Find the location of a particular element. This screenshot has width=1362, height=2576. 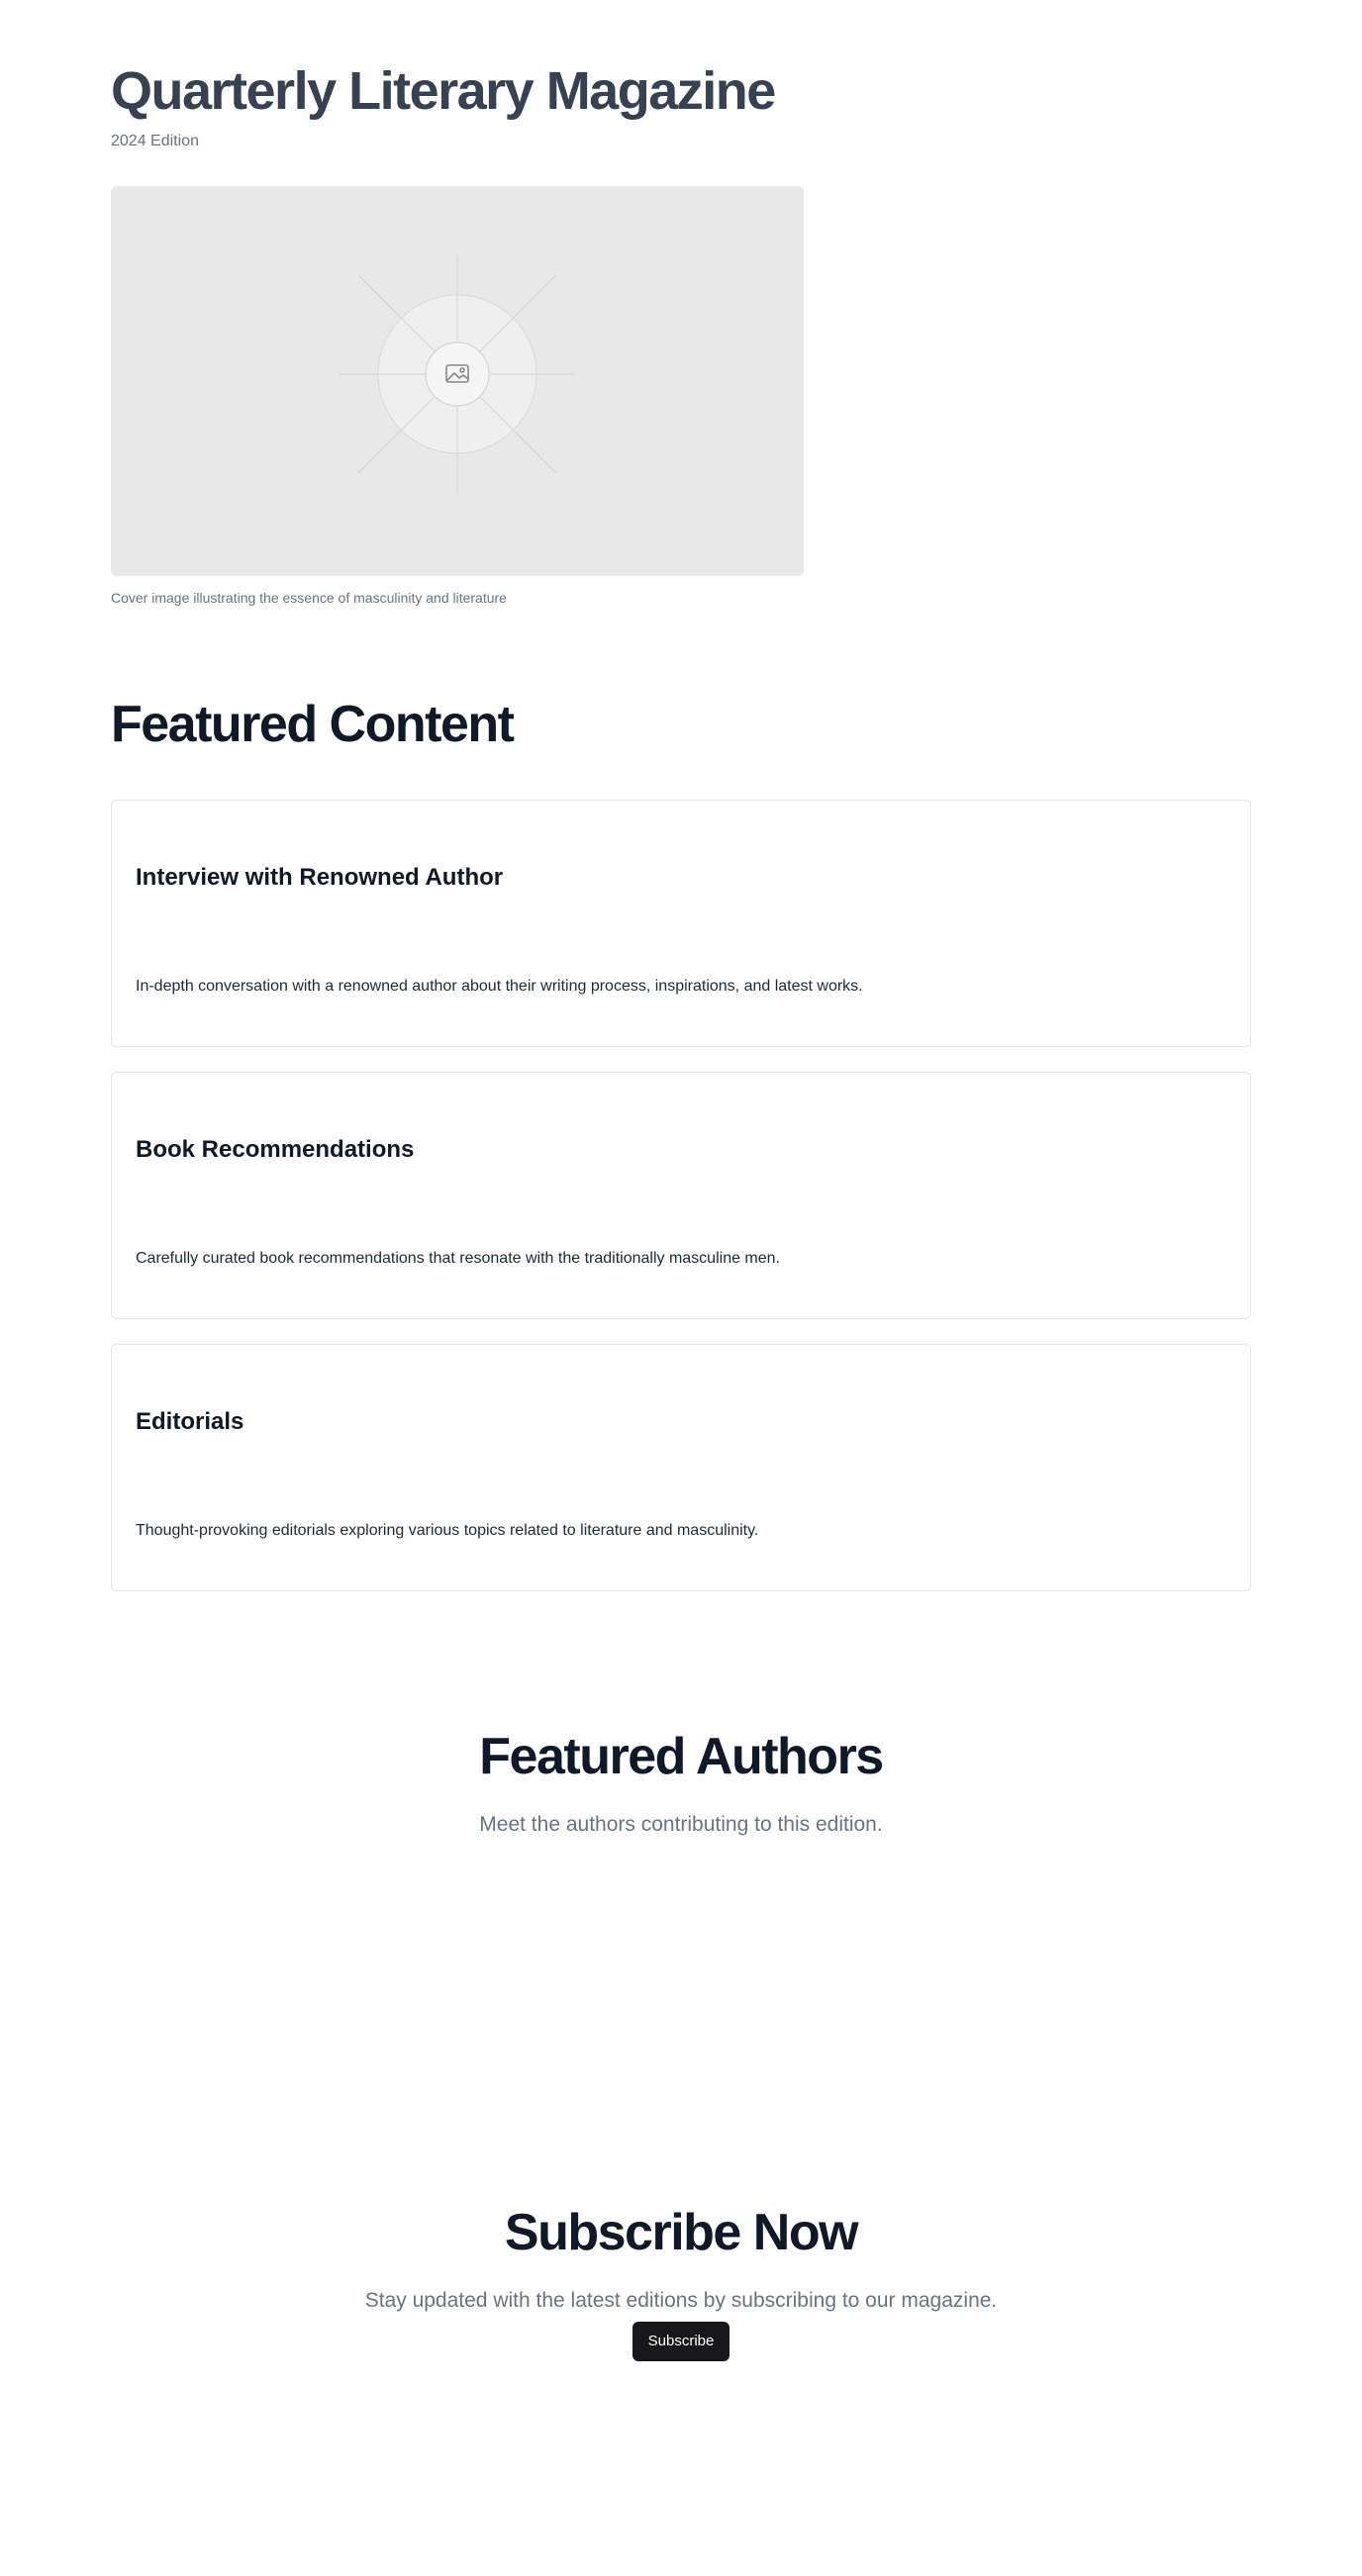

cover-image-placeholder is located at coordinates (457, 381).